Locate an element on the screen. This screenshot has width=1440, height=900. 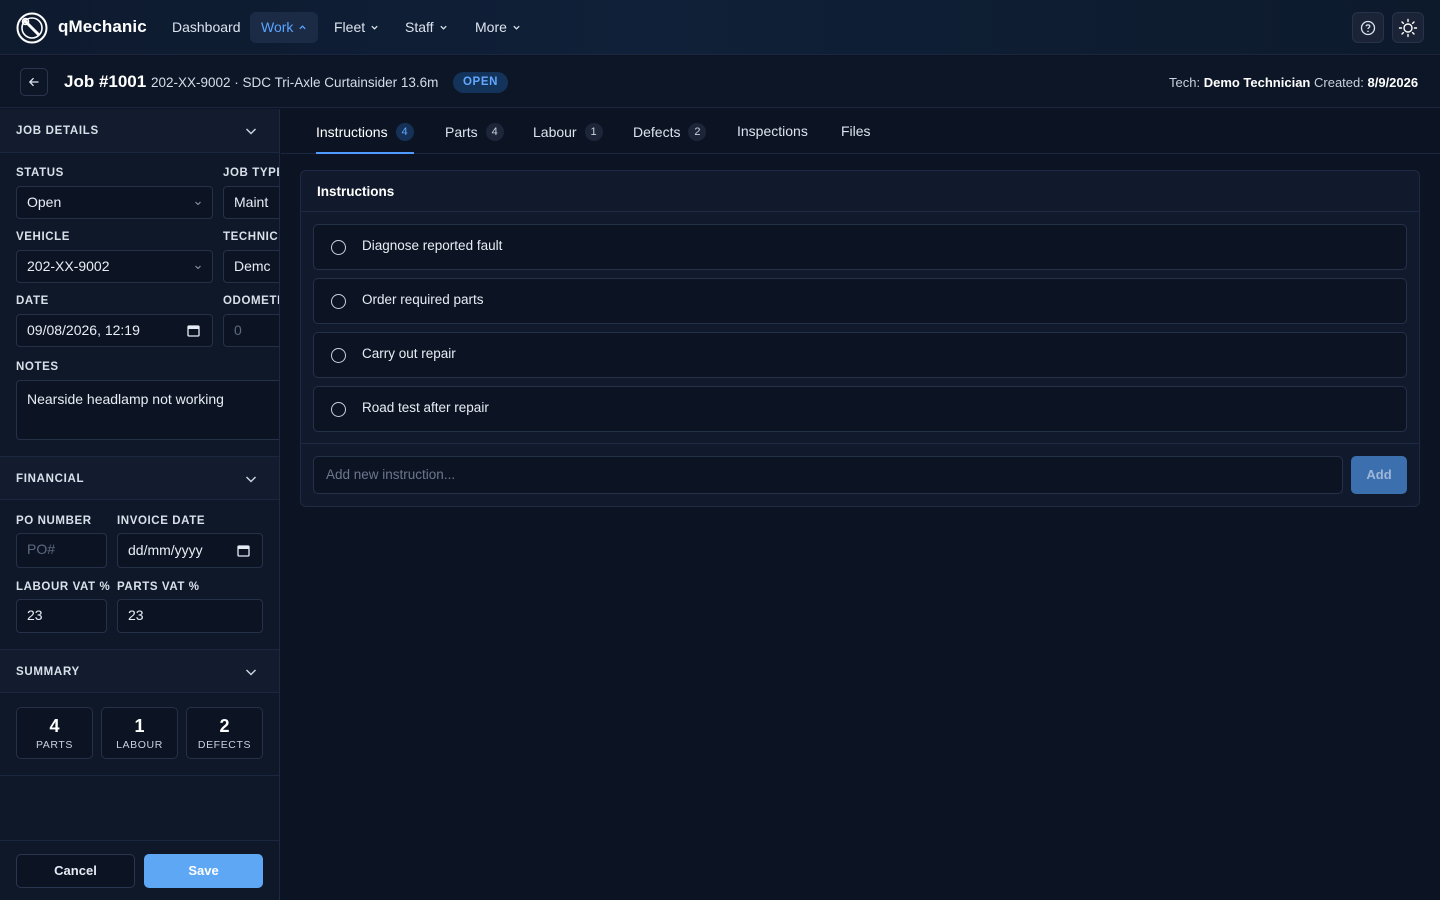
tab-files: Files is located at coordinates (856, 131).